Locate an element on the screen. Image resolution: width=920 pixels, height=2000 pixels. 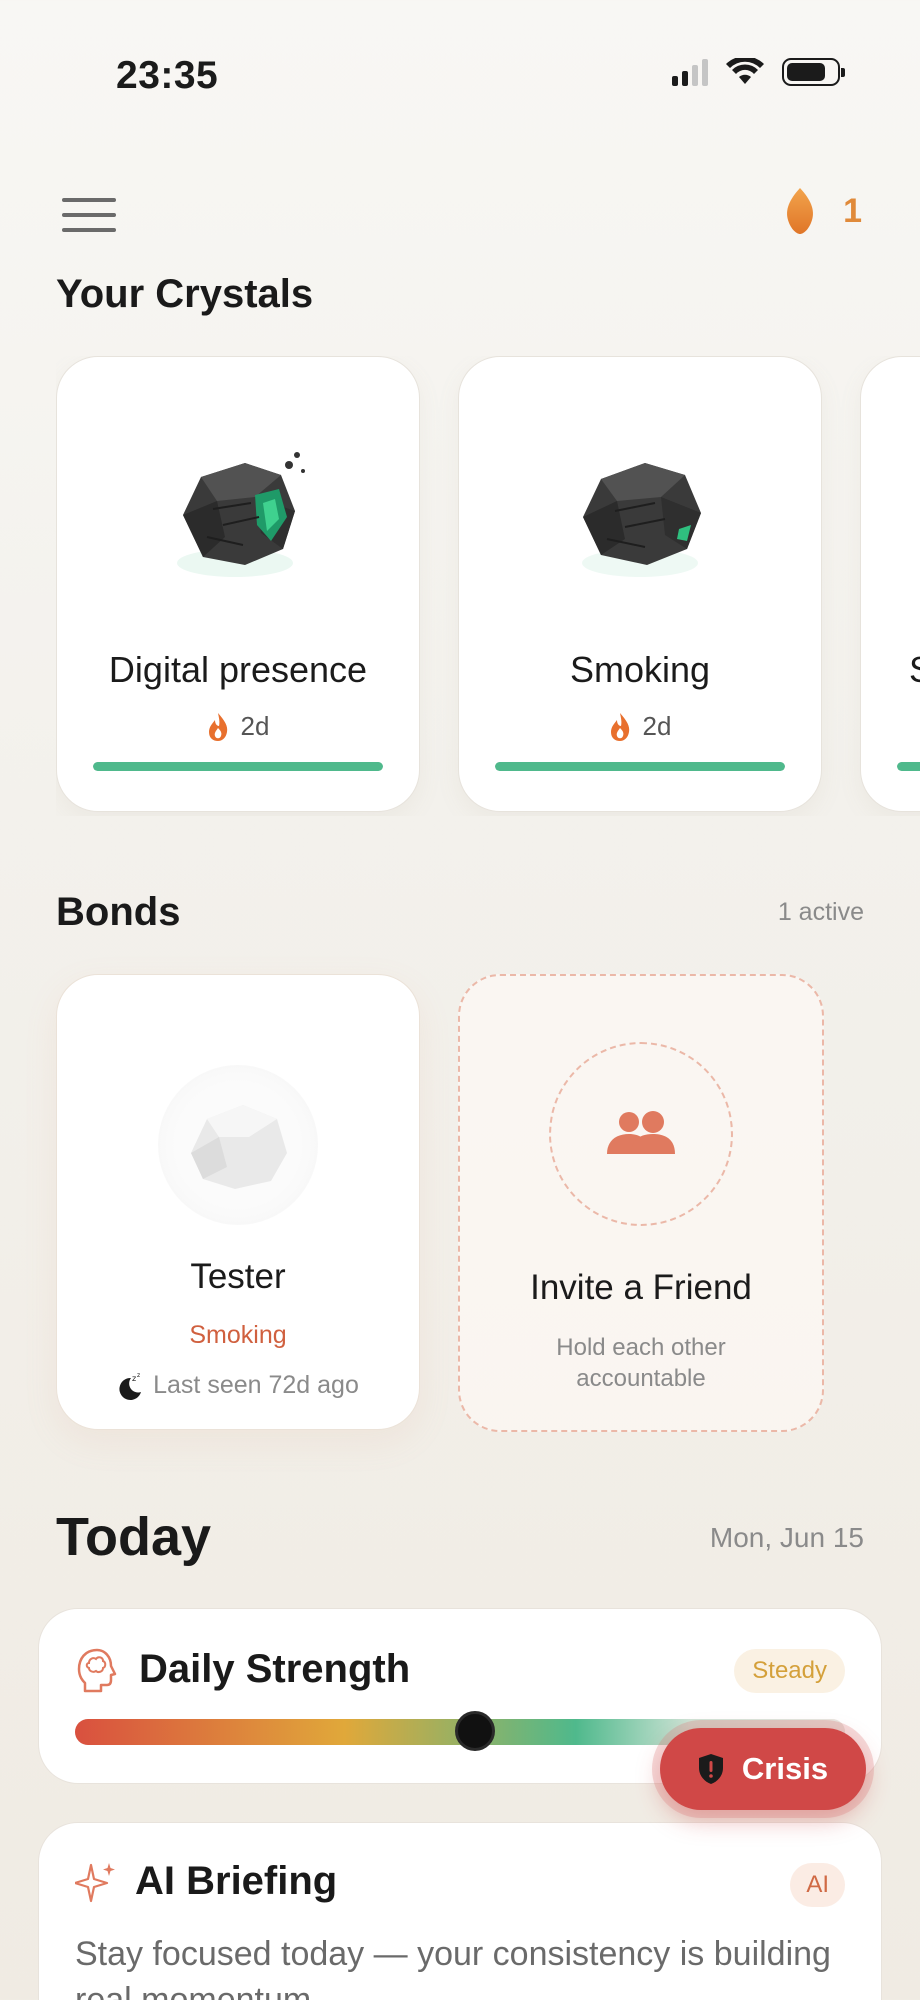
cellular-signal-icon is located at coordinates (690, 72).